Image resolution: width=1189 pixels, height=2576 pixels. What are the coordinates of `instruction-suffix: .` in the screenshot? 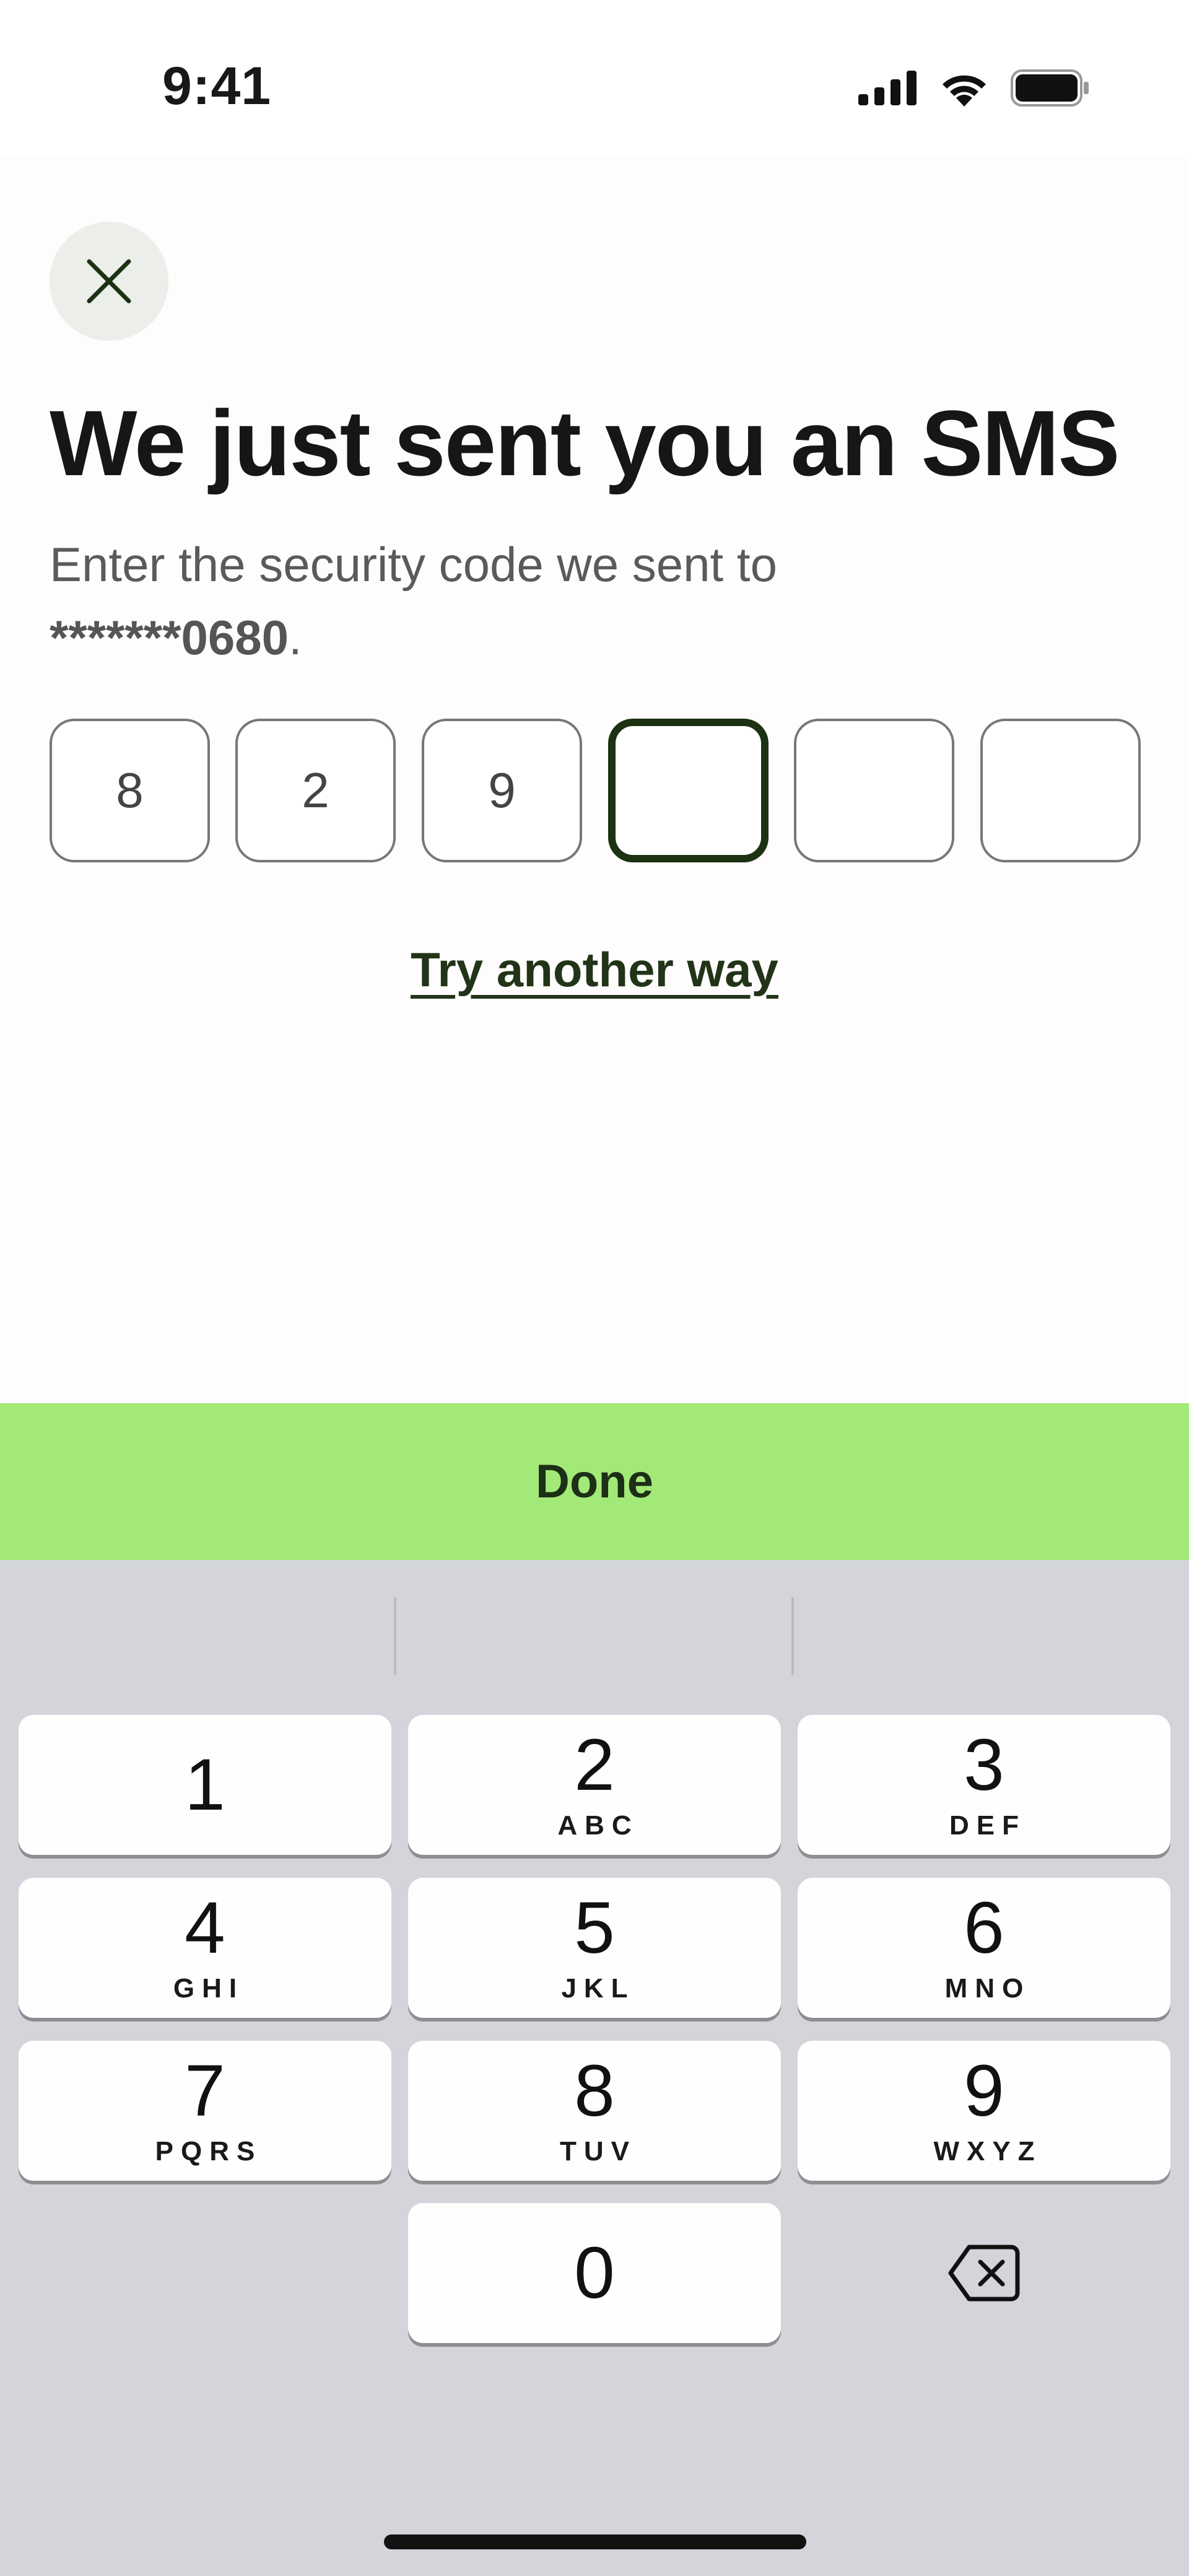 It's located at (295, 637).